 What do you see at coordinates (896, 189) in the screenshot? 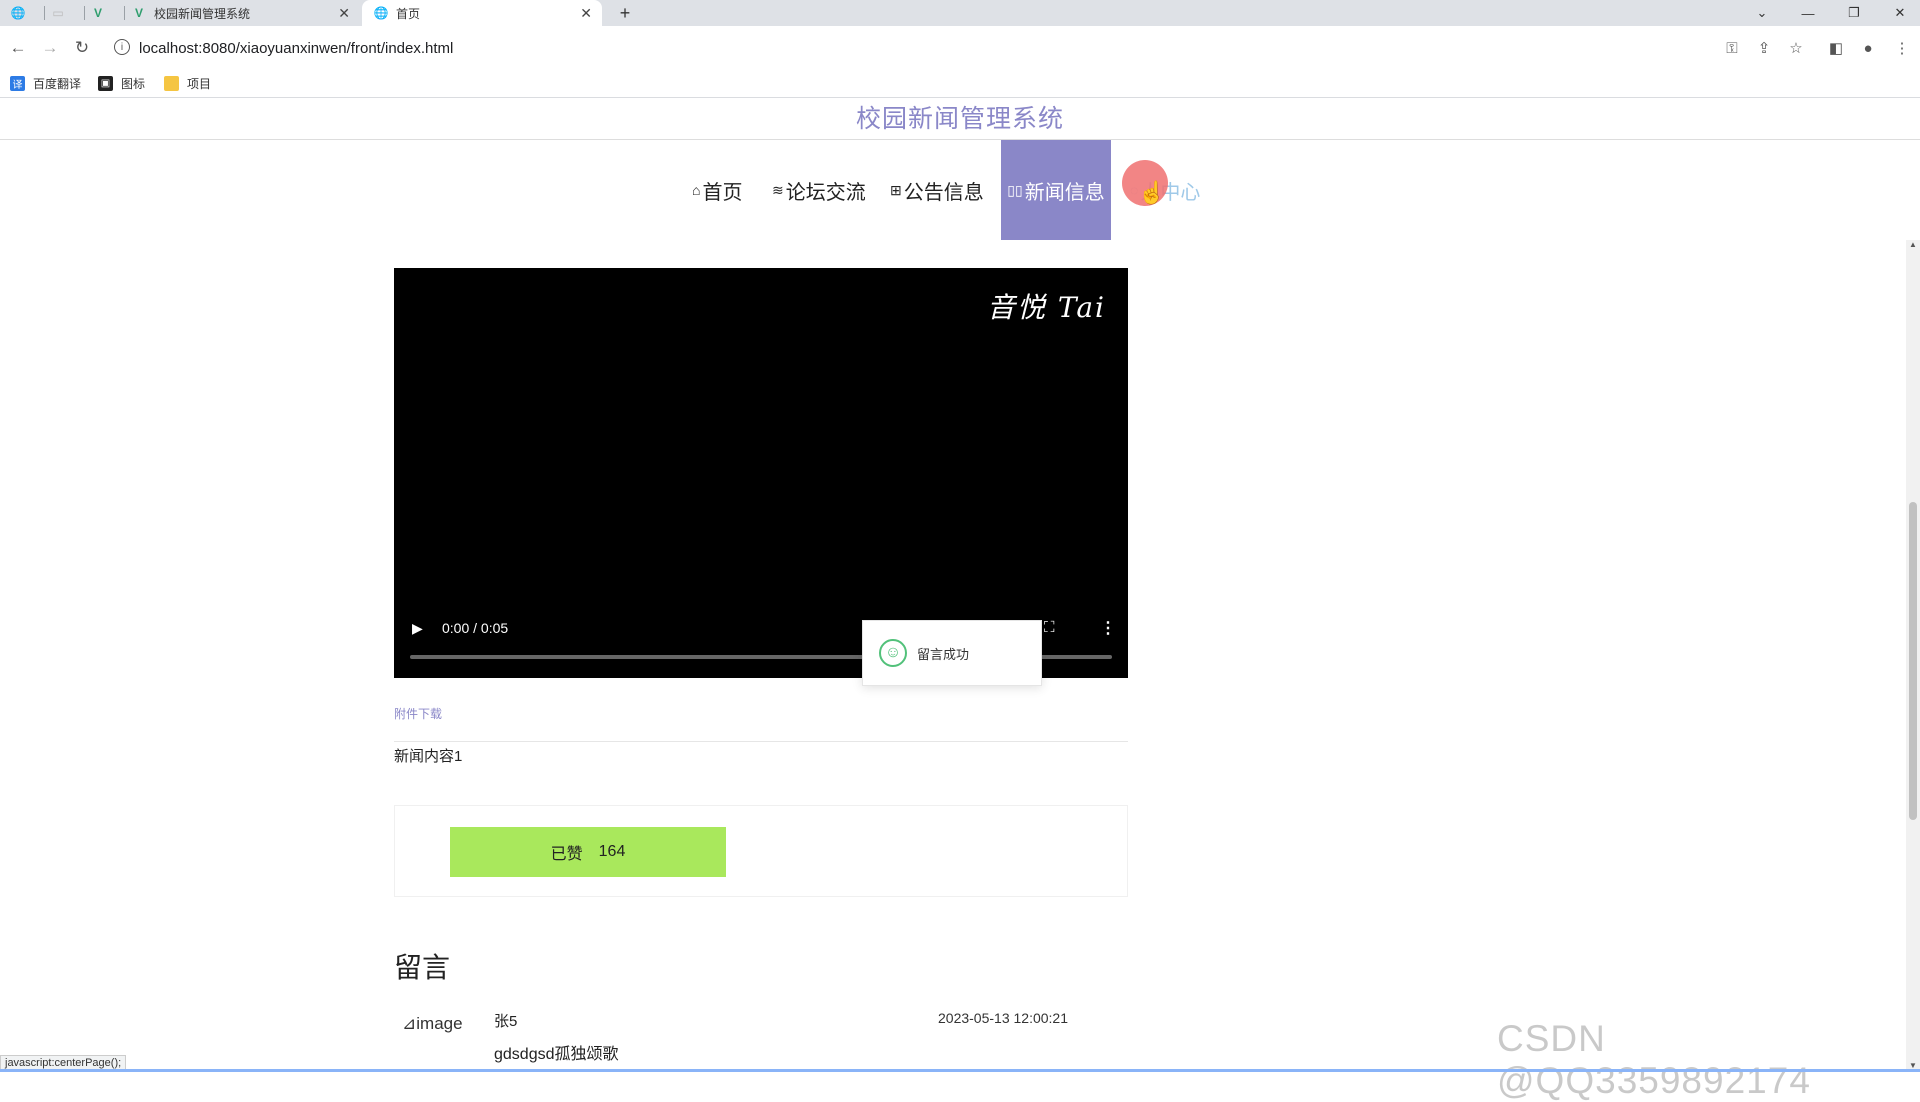
I see `grid-icon: ⊞` at bounding box center [896, 189].